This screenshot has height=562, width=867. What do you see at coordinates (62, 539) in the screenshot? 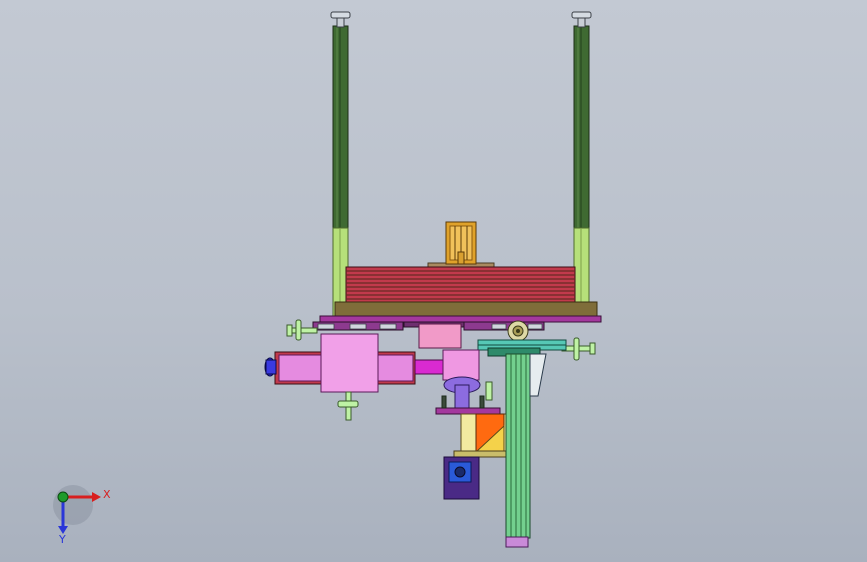
I see `y-axis-label: Y` at bounding box center [62, 539].